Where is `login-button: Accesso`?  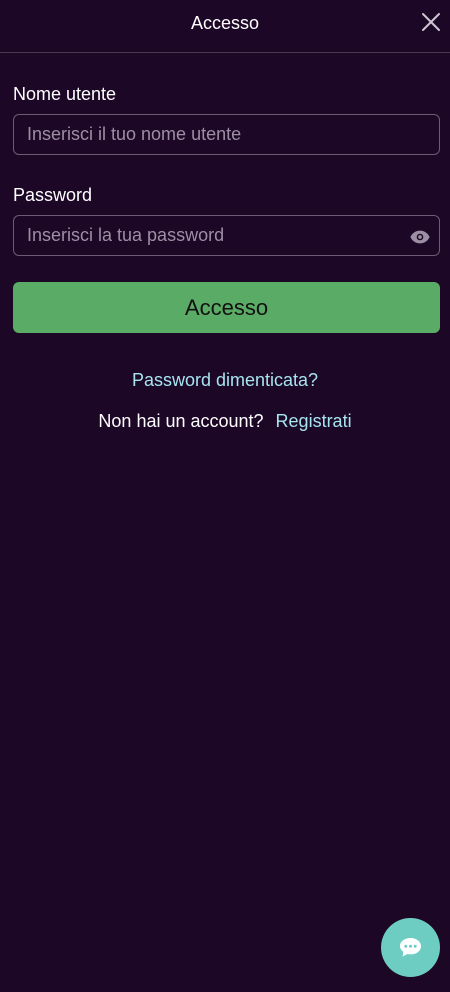 login-button: Accesso is located at coordinates (226, 307).